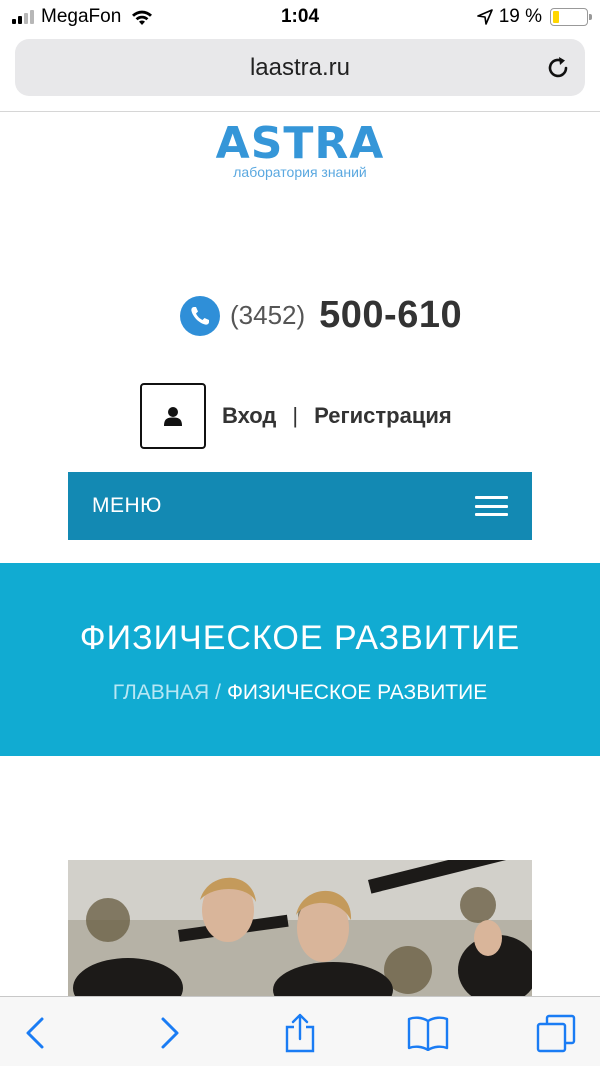 Image resolution: width=600 pixels, height=1066 pixels. Describe the element at coordinates (300, 111) in the screenshot. I see `browser-divider` at that location.